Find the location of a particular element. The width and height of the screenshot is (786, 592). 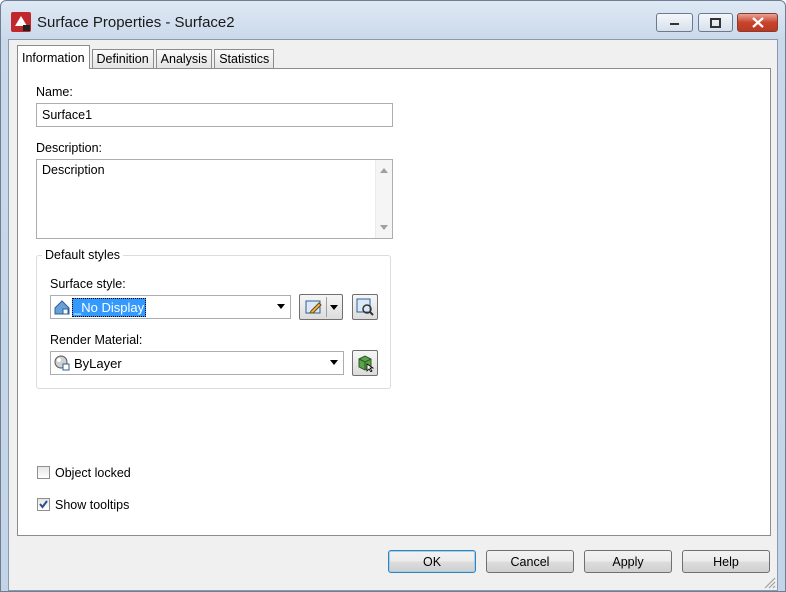

civil3d-app-icon is located at coordinates (21, 22).